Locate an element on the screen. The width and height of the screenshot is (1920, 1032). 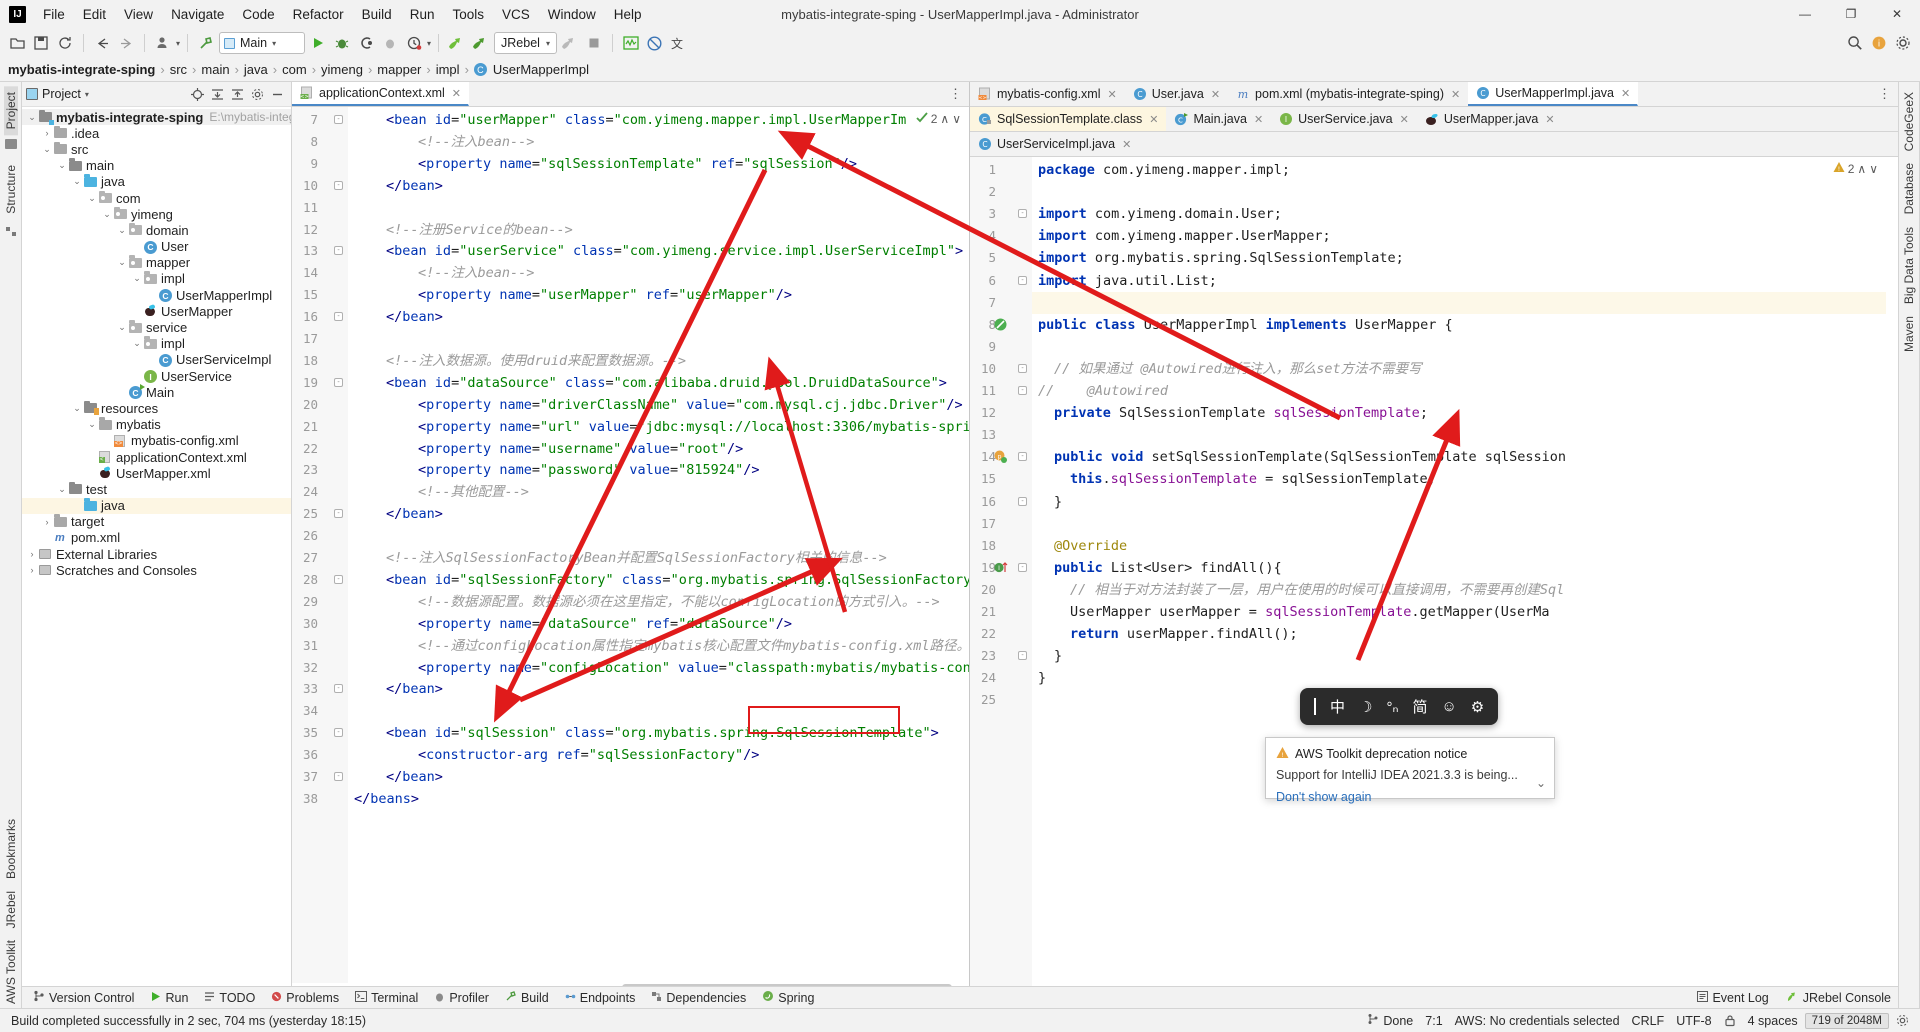
code-line: </beans> is located at coordinates (386, 799).